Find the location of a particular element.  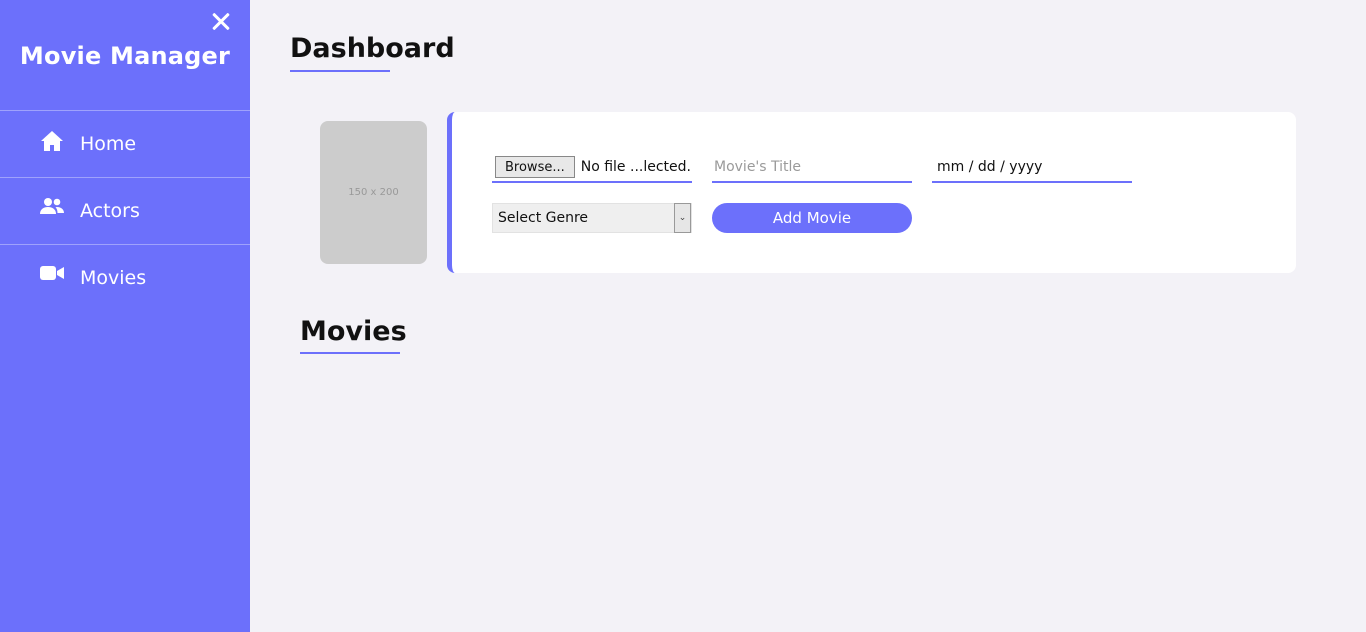

sidebar-item-actors: Actors is located at coordinates (125, 210).